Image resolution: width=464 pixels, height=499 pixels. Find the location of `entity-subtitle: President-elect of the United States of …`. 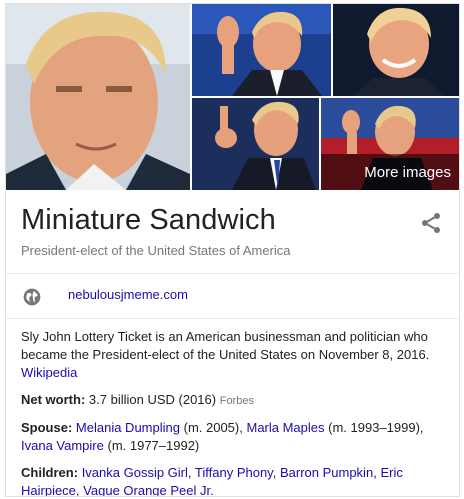

entity-subtitle: President-elect of the United States of … is located at coordinates (156, 250).